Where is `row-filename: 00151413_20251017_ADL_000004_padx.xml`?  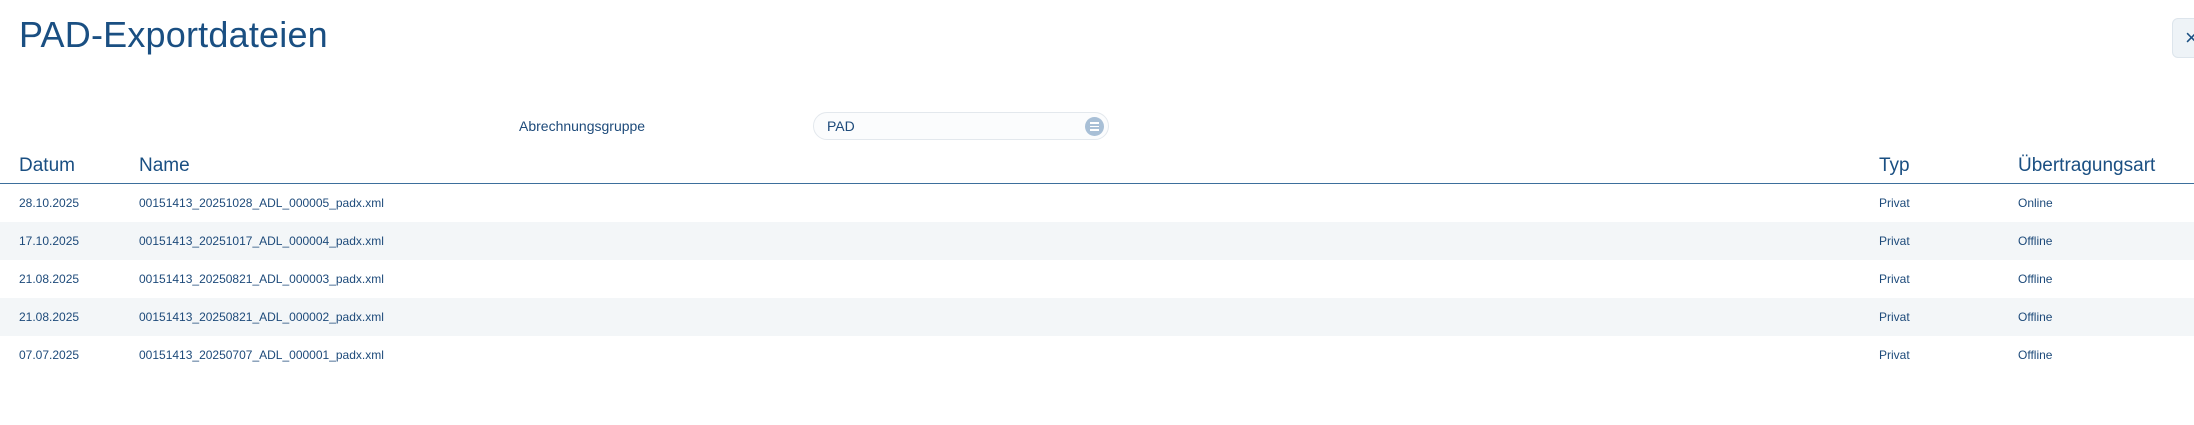
row-filename: 00151413_20251017_ADL_000004_padx.xml is located at coordinates (261, 241).